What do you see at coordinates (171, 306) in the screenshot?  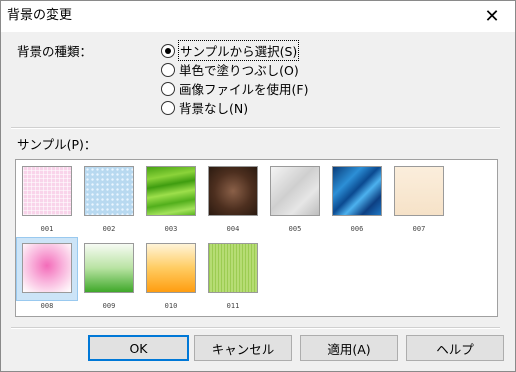 I see `sample-caption: 010` at bounding box center [171, 306].